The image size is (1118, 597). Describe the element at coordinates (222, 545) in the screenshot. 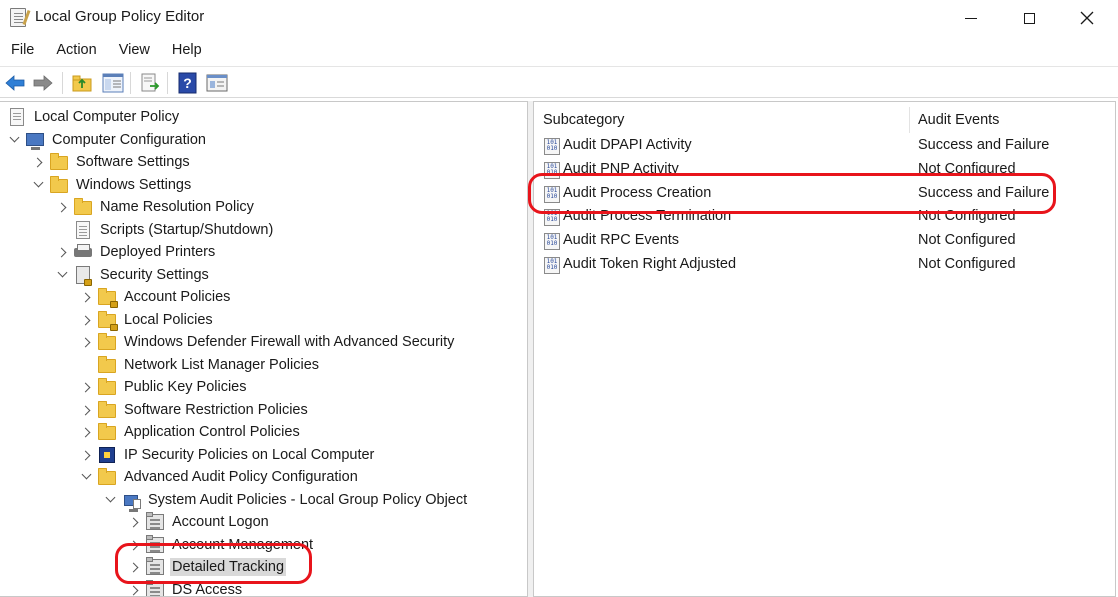

I see `tree-item-account-management: Account Management` at that location.